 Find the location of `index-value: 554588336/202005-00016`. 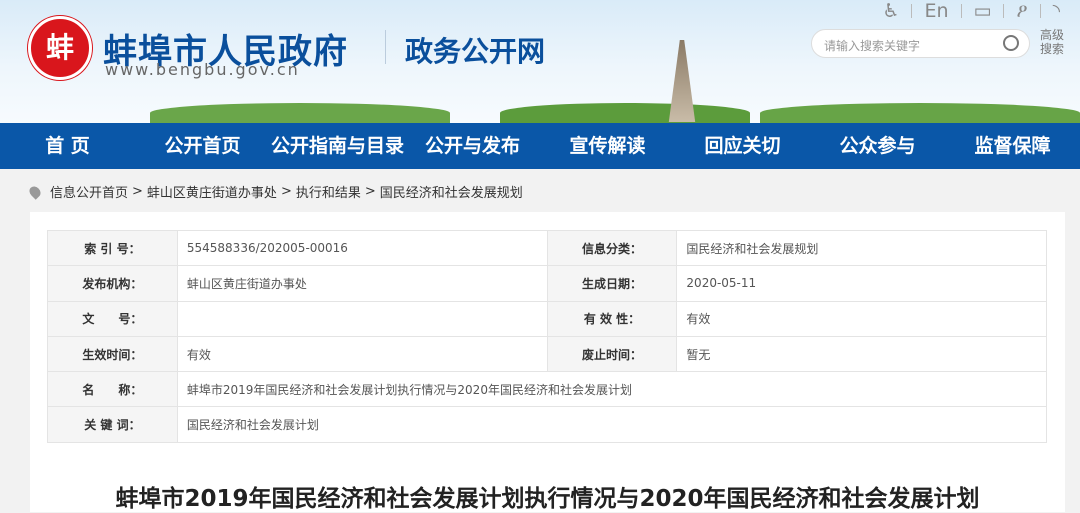

index-value: 554588336/202005-00016 is located at coordinates (362, 248).